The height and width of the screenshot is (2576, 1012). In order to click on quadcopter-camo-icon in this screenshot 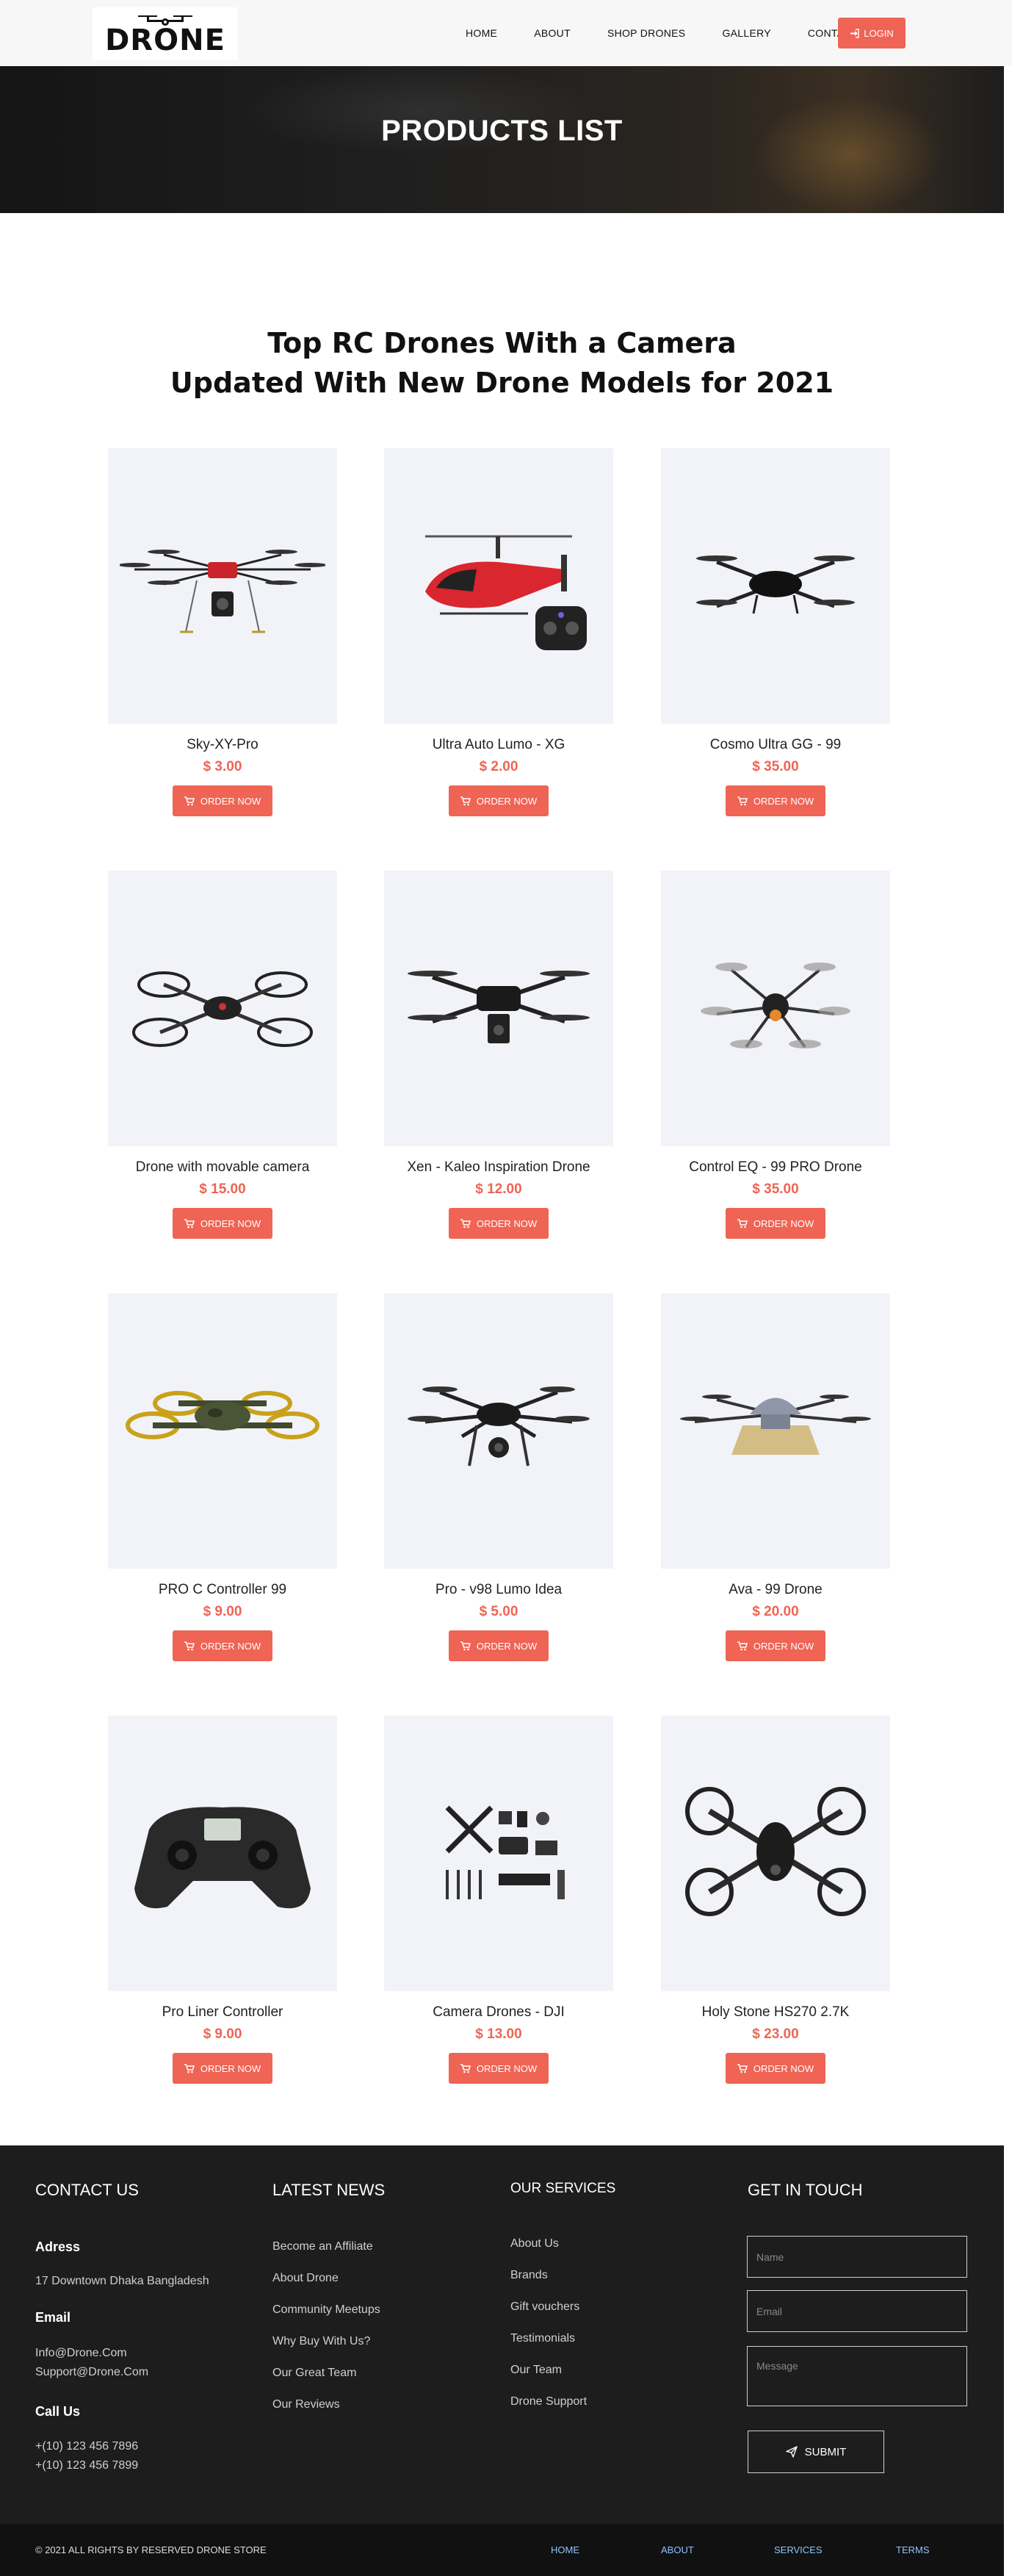, I will do `click(222, 1431)`.